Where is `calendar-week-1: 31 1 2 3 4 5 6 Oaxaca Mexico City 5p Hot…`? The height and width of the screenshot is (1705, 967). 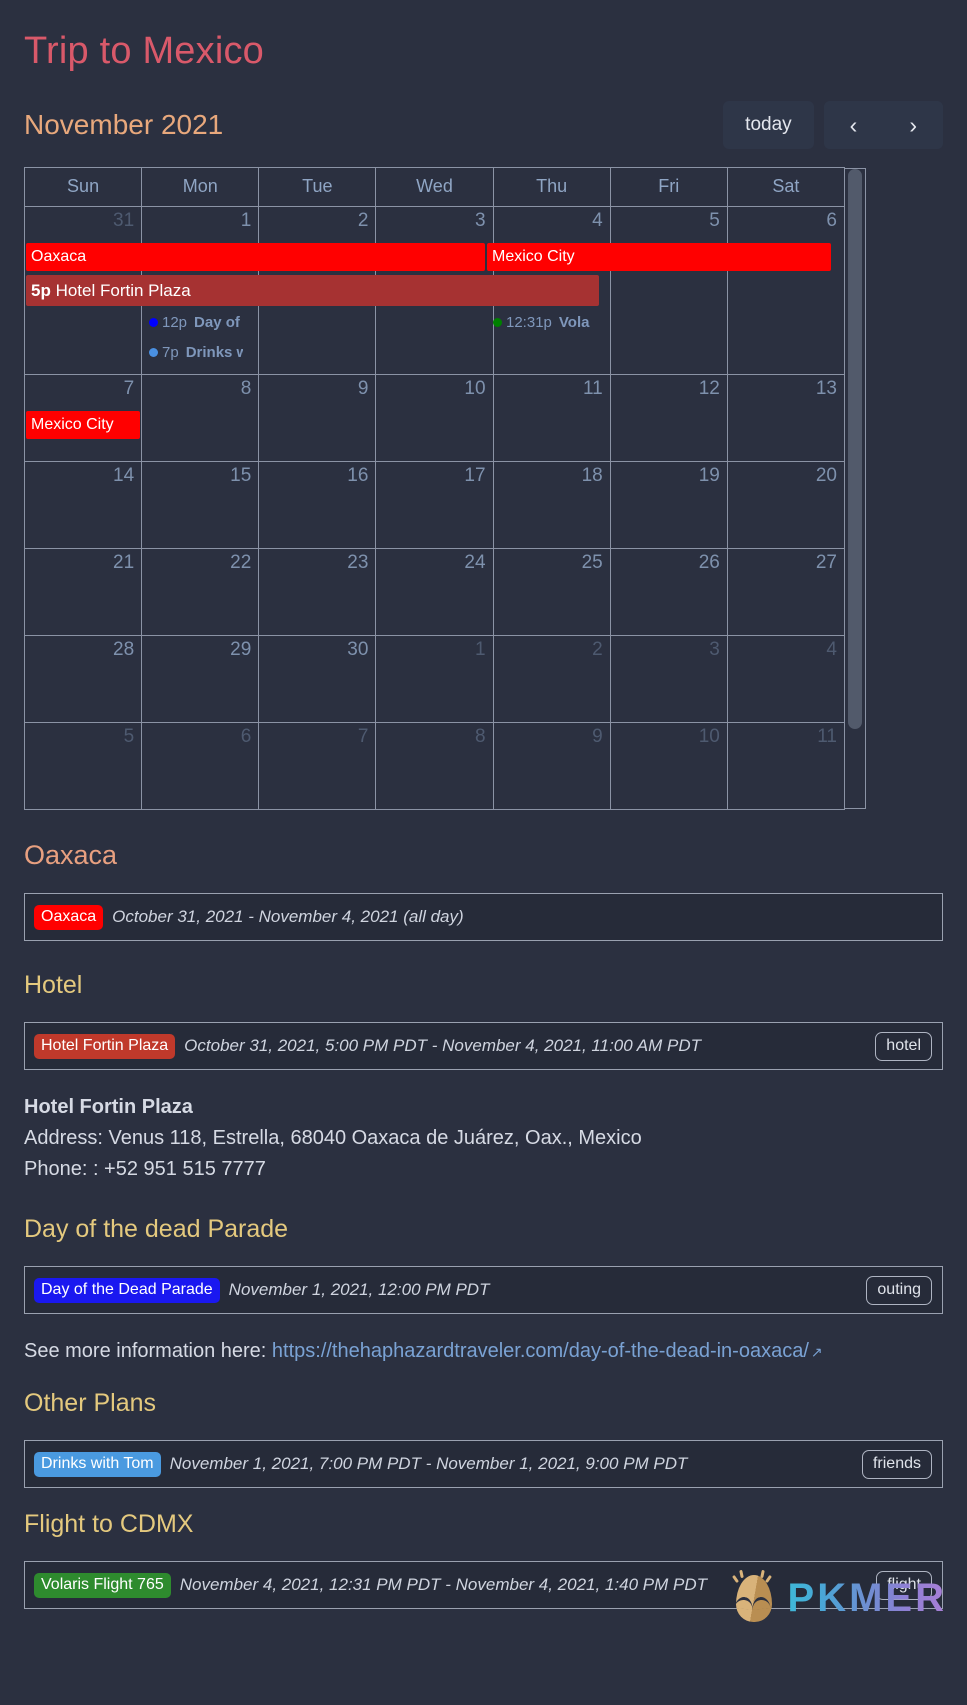
calendar-week-1: 31 1 2 3 4 5 6 Oaxaca Mexico City 5p Hot… is located at coordinates (435, 291).